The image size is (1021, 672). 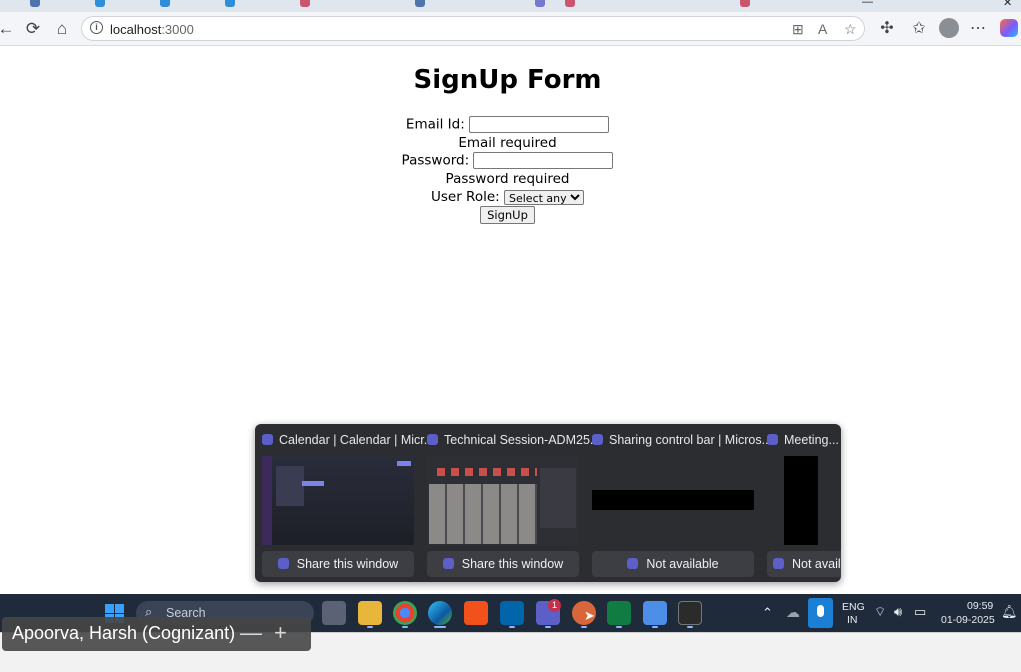 What do you see at coordinates (251, 633) in the screenshot?
I see `minimize-icon: —` at bounding box center [251, 633].